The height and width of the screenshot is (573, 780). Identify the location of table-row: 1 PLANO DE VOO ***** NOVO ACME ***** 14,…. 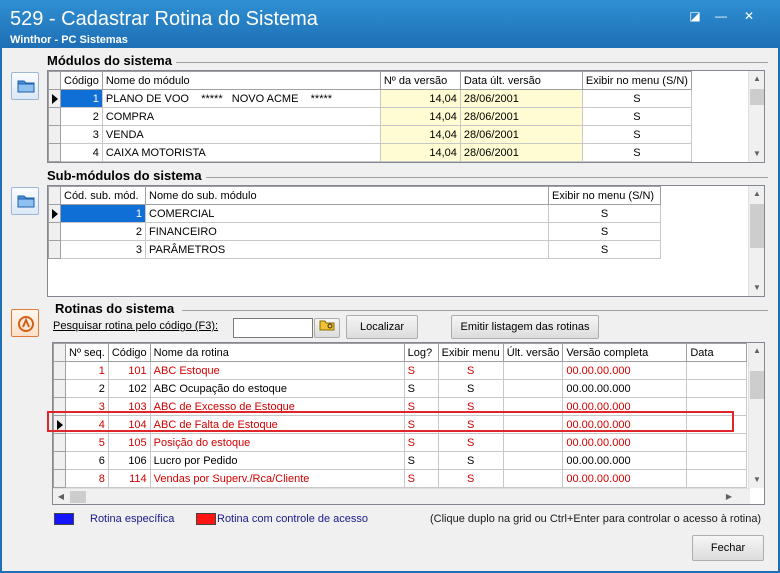
(370, 98).